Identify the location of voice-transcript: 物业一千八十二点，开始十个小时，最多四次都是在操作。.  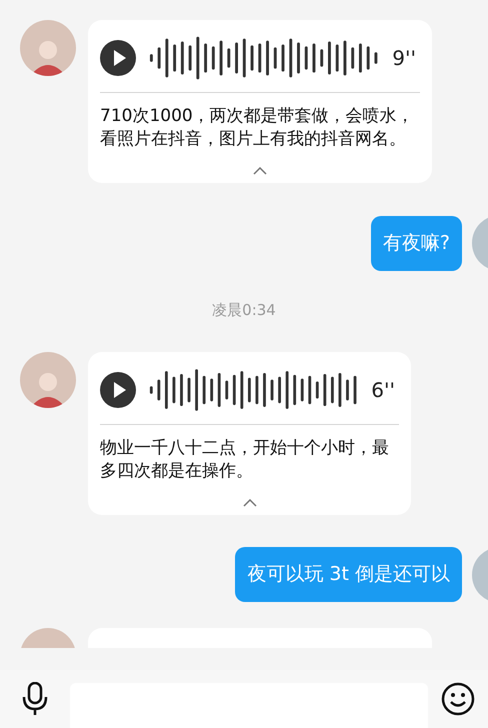
(245, 459).